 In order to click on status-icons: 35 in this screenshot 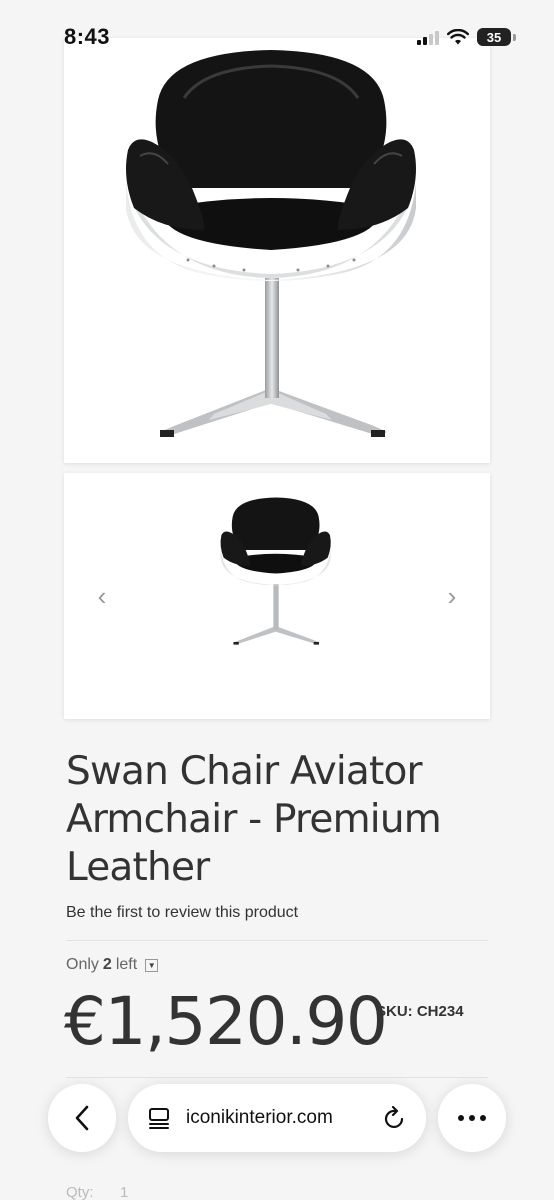, I will do `click(466, 37)`.